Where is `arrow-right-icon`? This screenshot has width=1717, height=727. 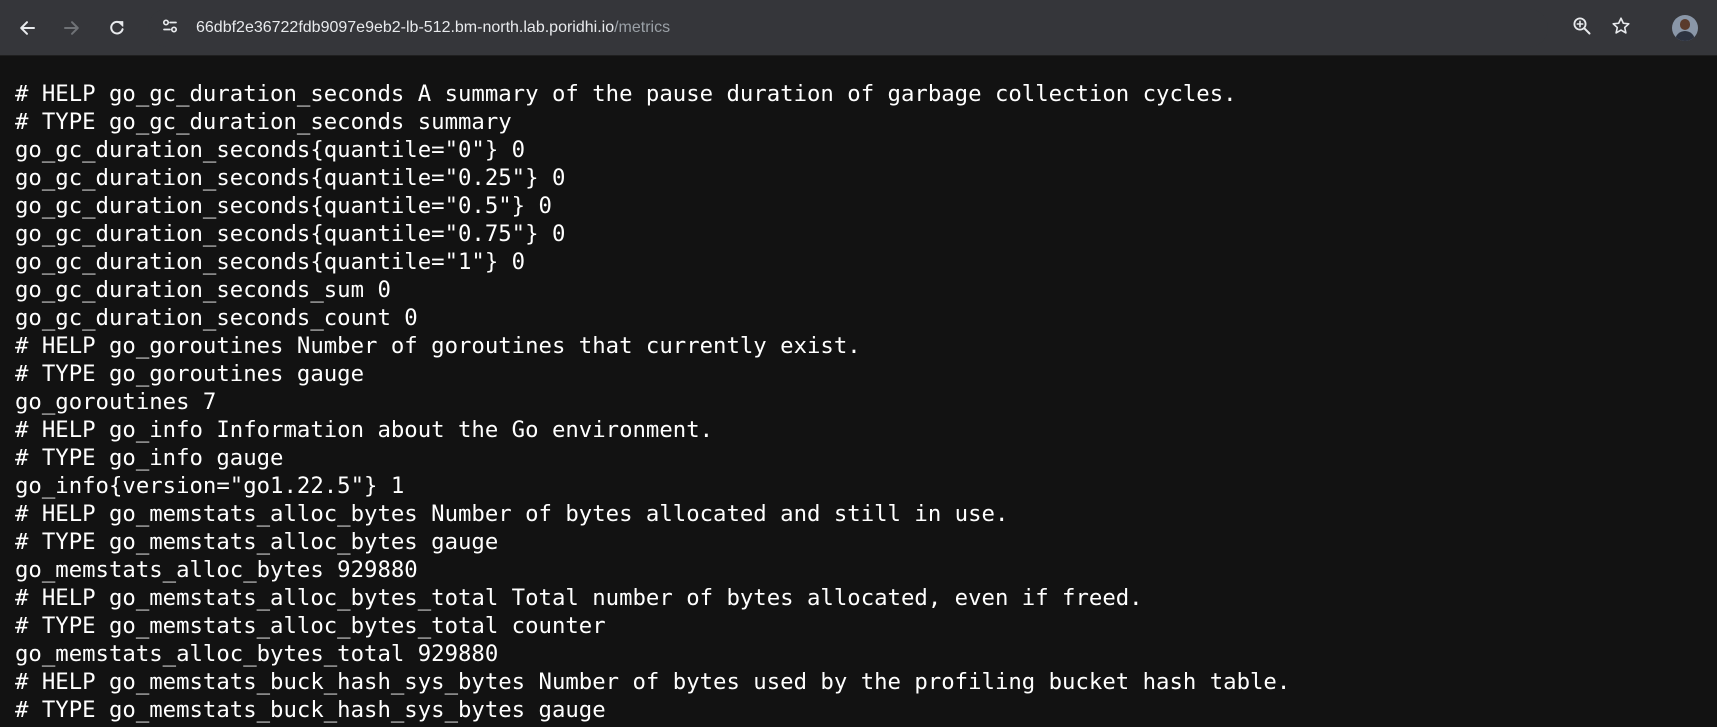
arrow-right-icon is located at coordinates (72, 28).